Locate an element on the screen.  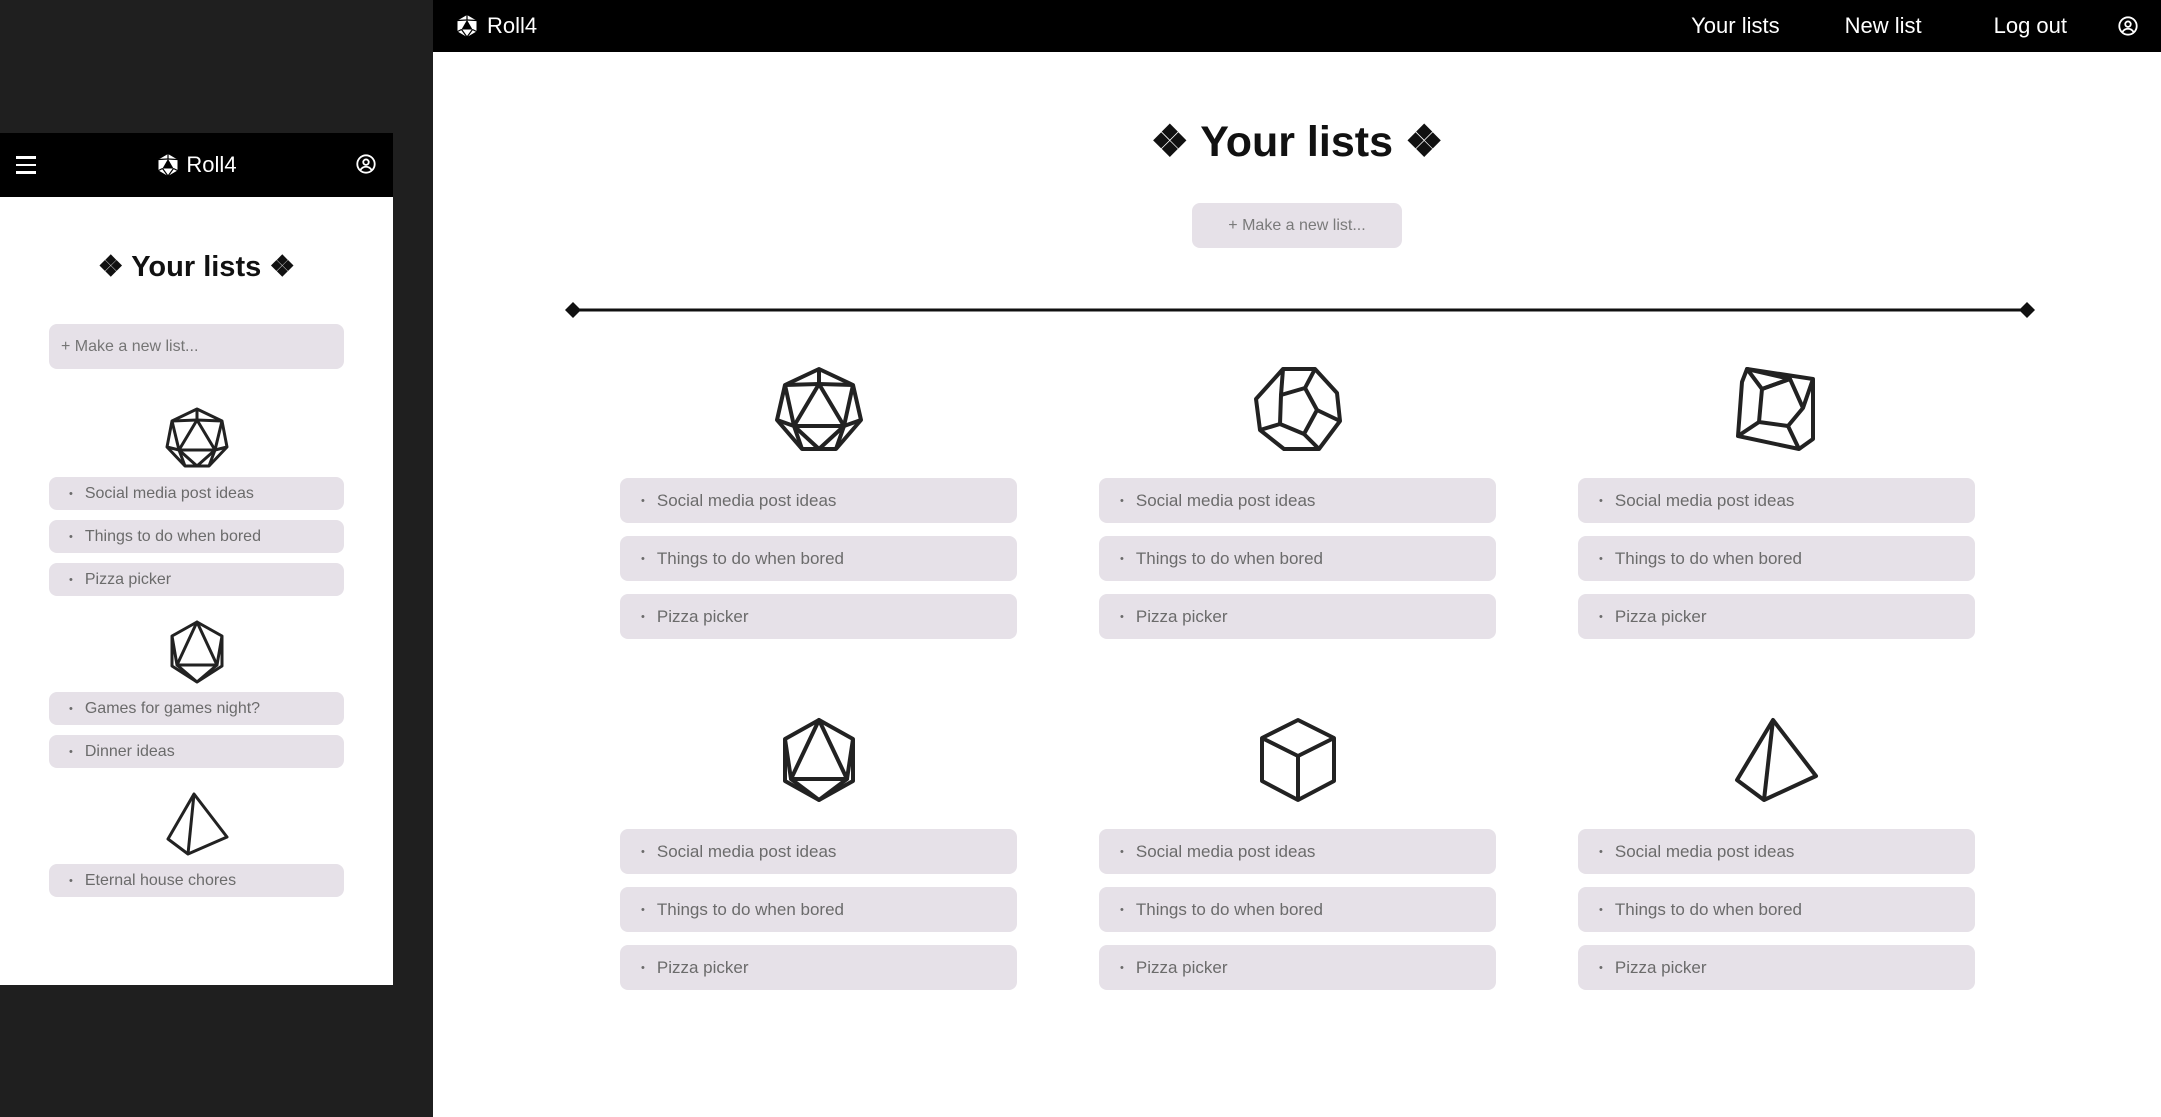
top-navbar: Roll4 Your lists New list Log out is located at coordinates (1297, 26).